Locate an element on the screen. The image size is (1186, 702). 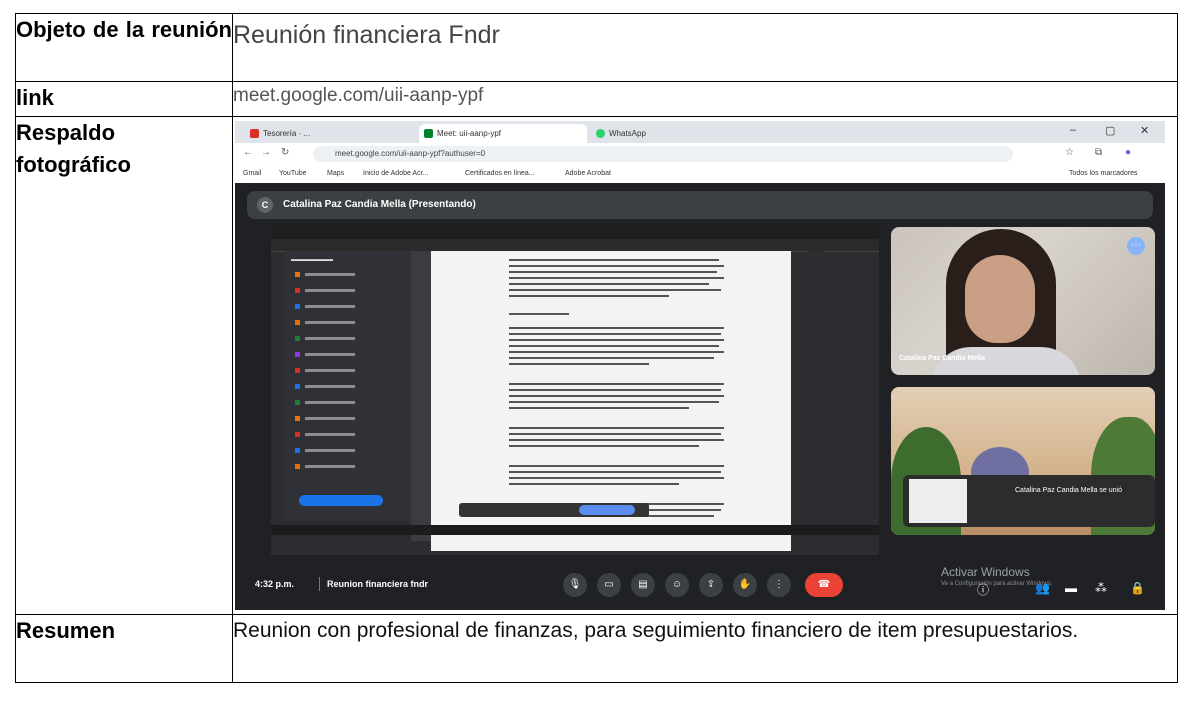
tab-whatsapp: WhatsApp is located at coordinates (676, 133).